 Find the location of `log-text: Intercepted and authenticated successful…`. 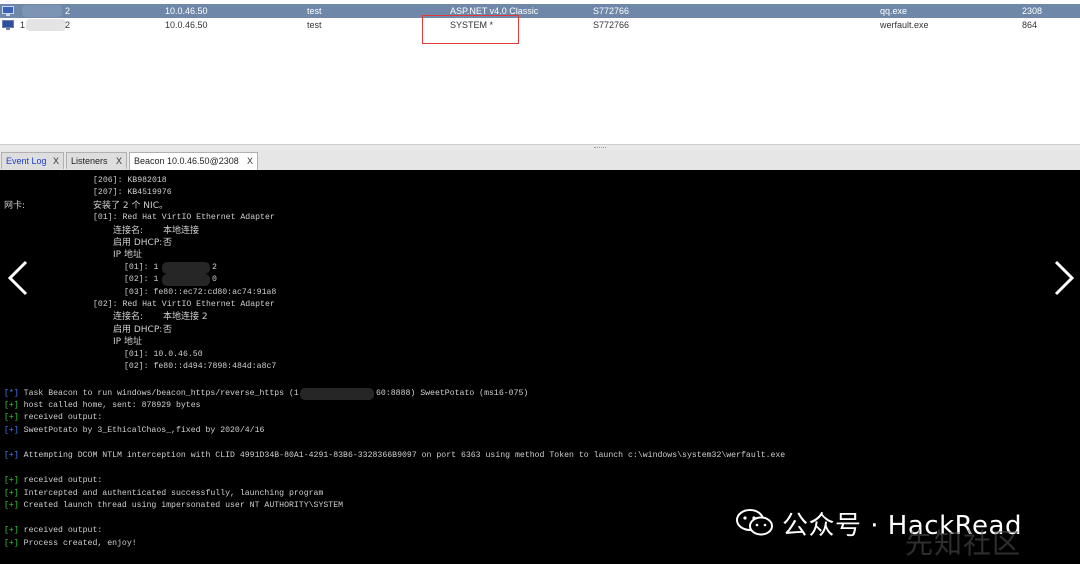

log-text: Intercepted and authenticated successful… is located at coordinates (171, 493).